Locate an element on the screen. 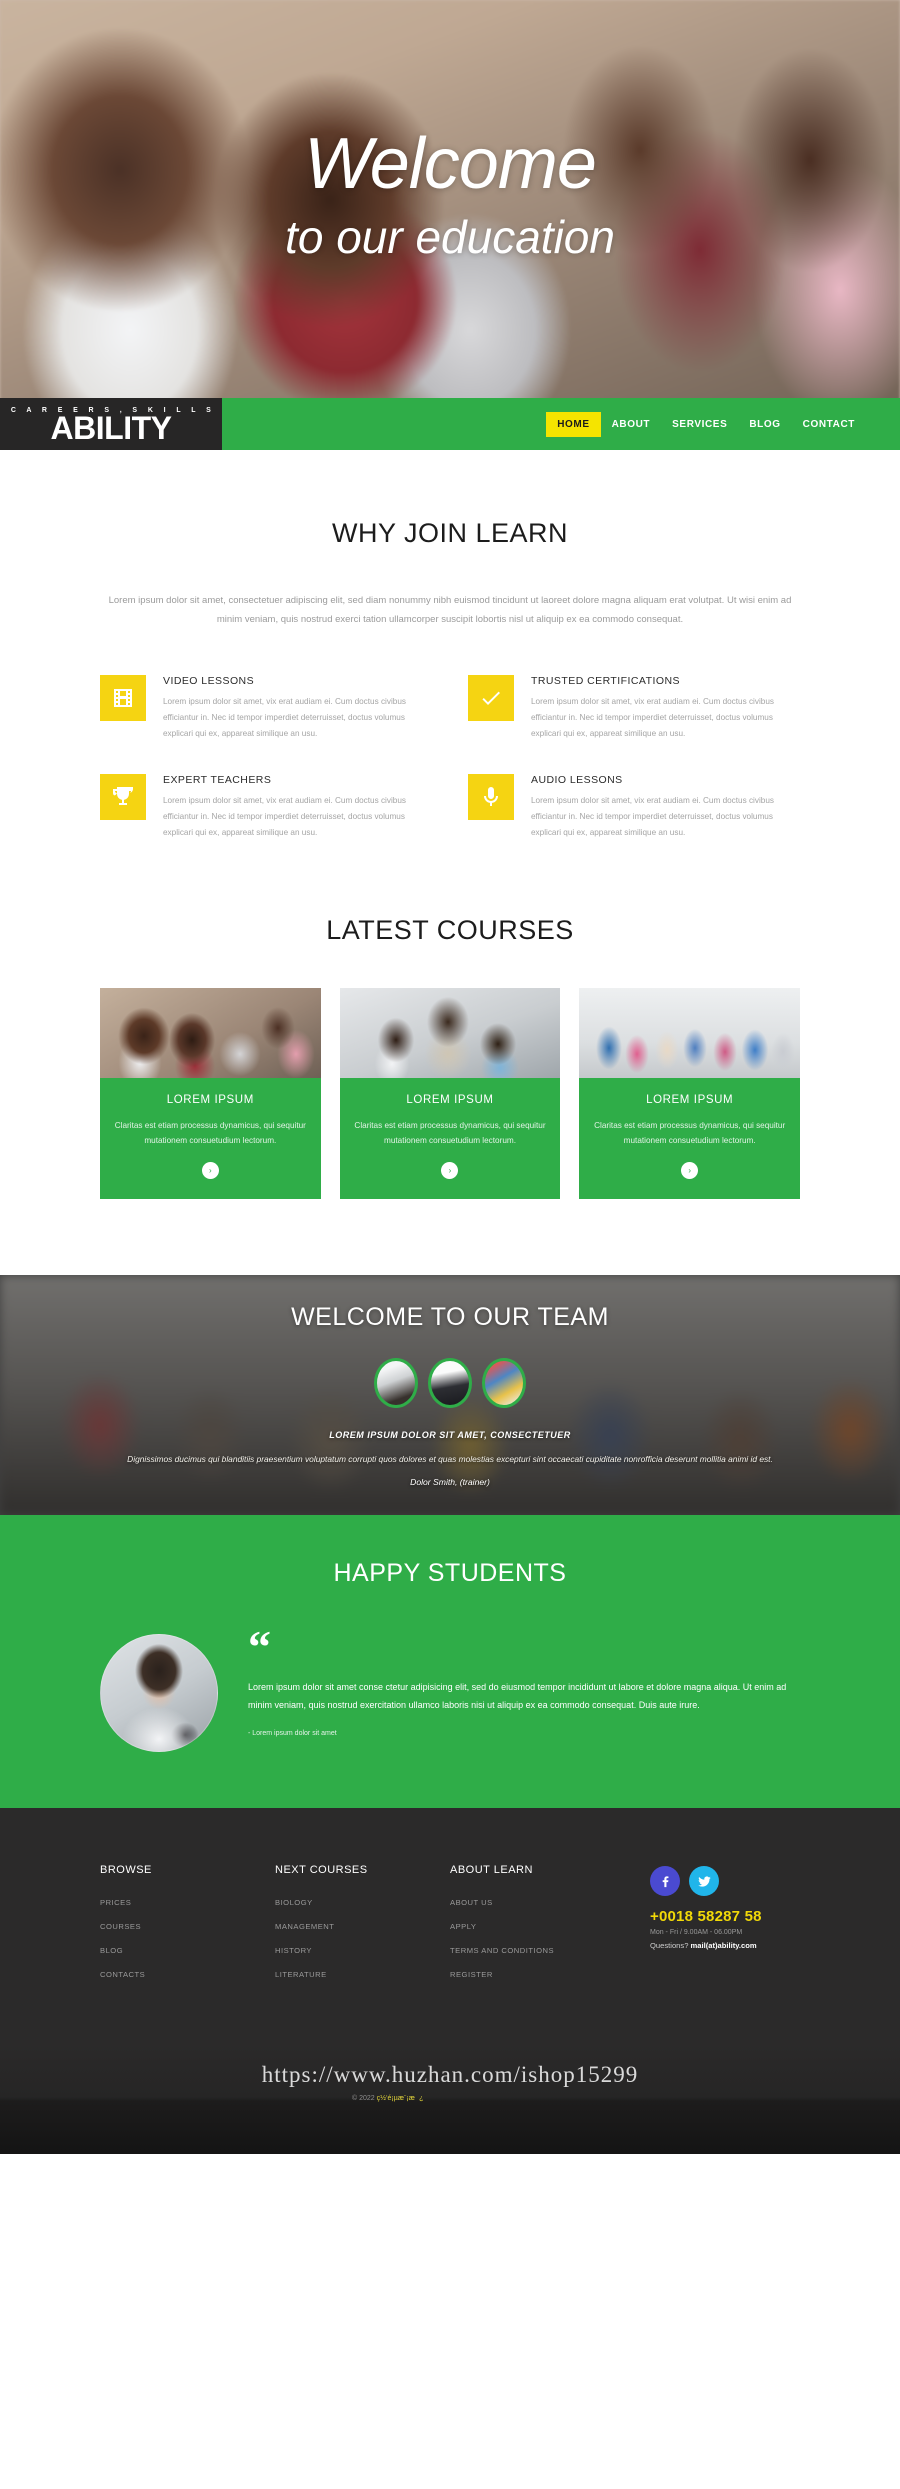 This screenshot has width=900, height=2489. nav-item-blog: BLOG is located at coordinates (764, 424).